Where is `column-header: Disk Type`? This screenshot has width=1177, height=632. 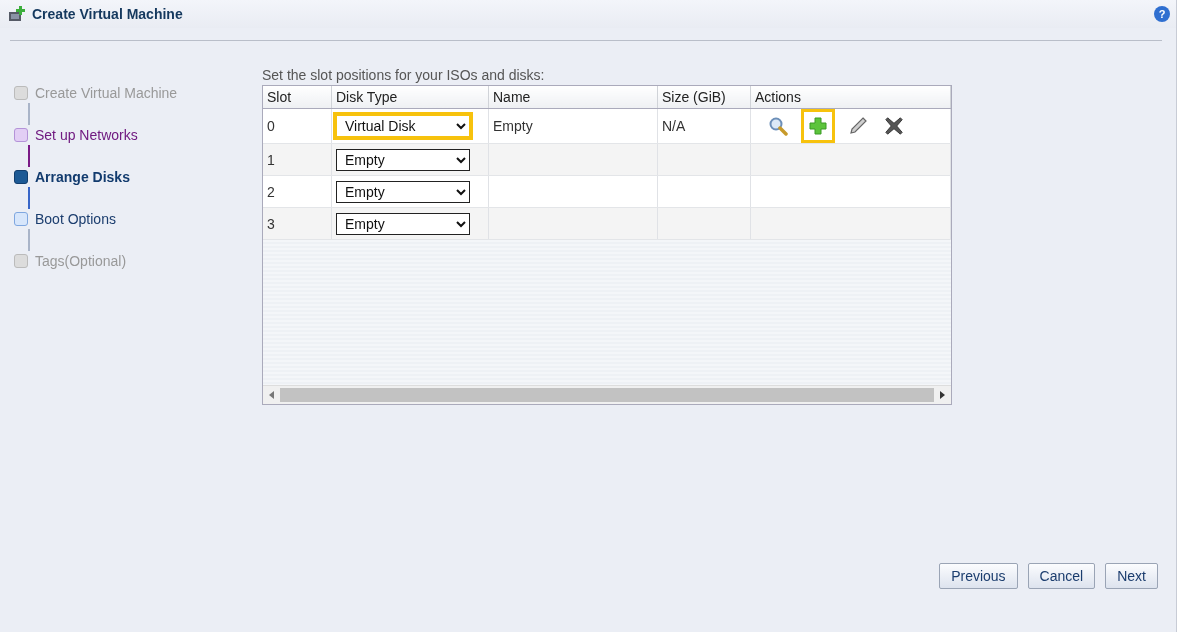 column-header: Disk Type is located at coordinates (410, 97).